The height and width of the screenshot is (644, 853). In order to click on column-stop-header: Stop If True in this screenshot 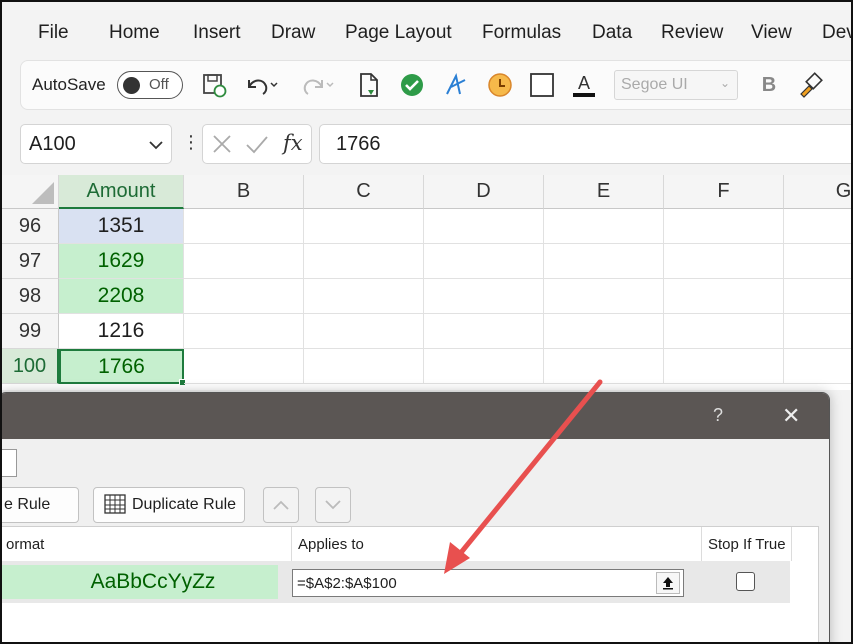, I will do `click(747, 544)`.